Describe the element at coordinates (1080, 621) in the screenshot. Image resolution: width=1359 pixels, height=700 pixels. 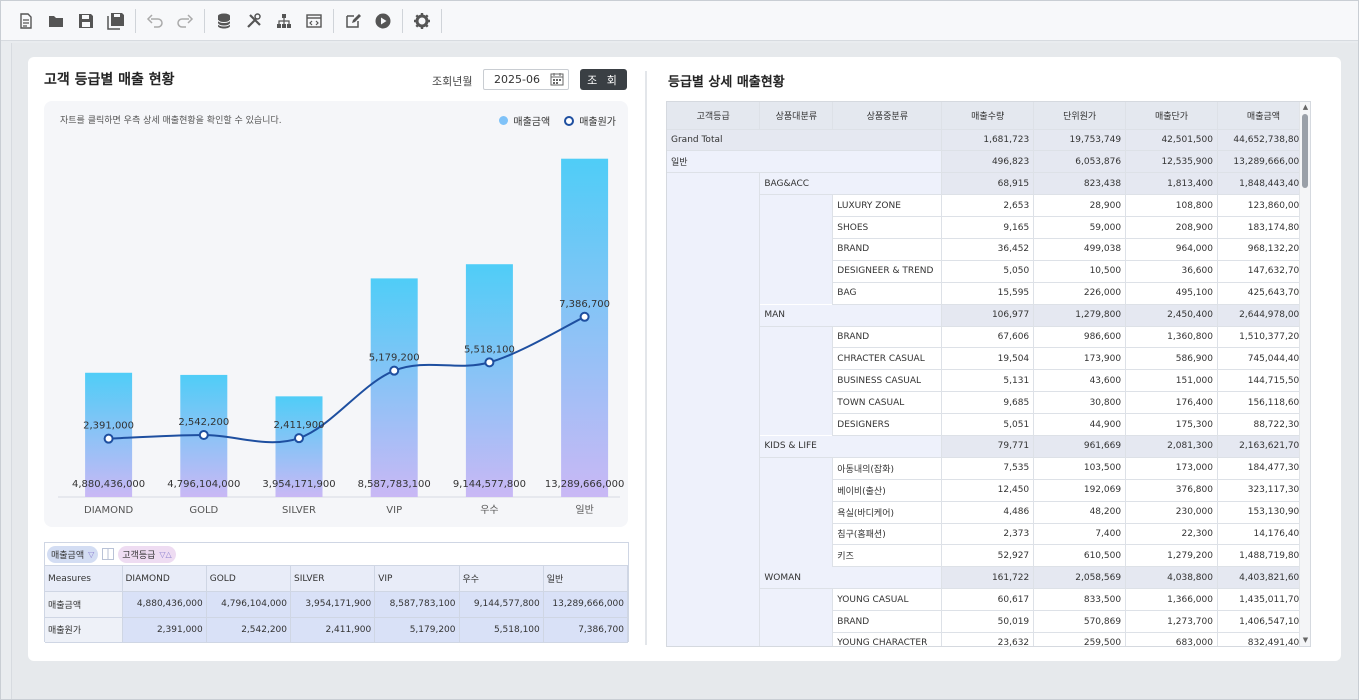
I see `value-cell: 570,869` at that location.